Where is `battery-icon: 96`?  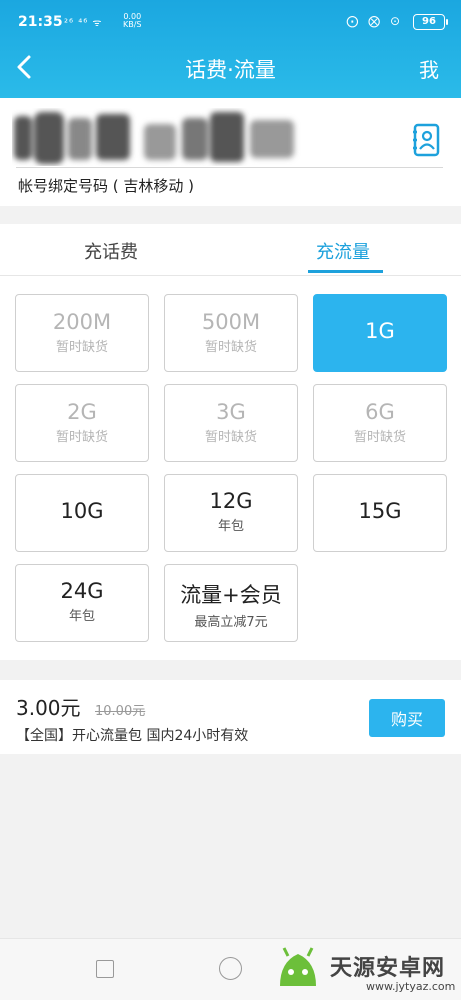
battery-icon: 96 is located at coordinates (430, 22).